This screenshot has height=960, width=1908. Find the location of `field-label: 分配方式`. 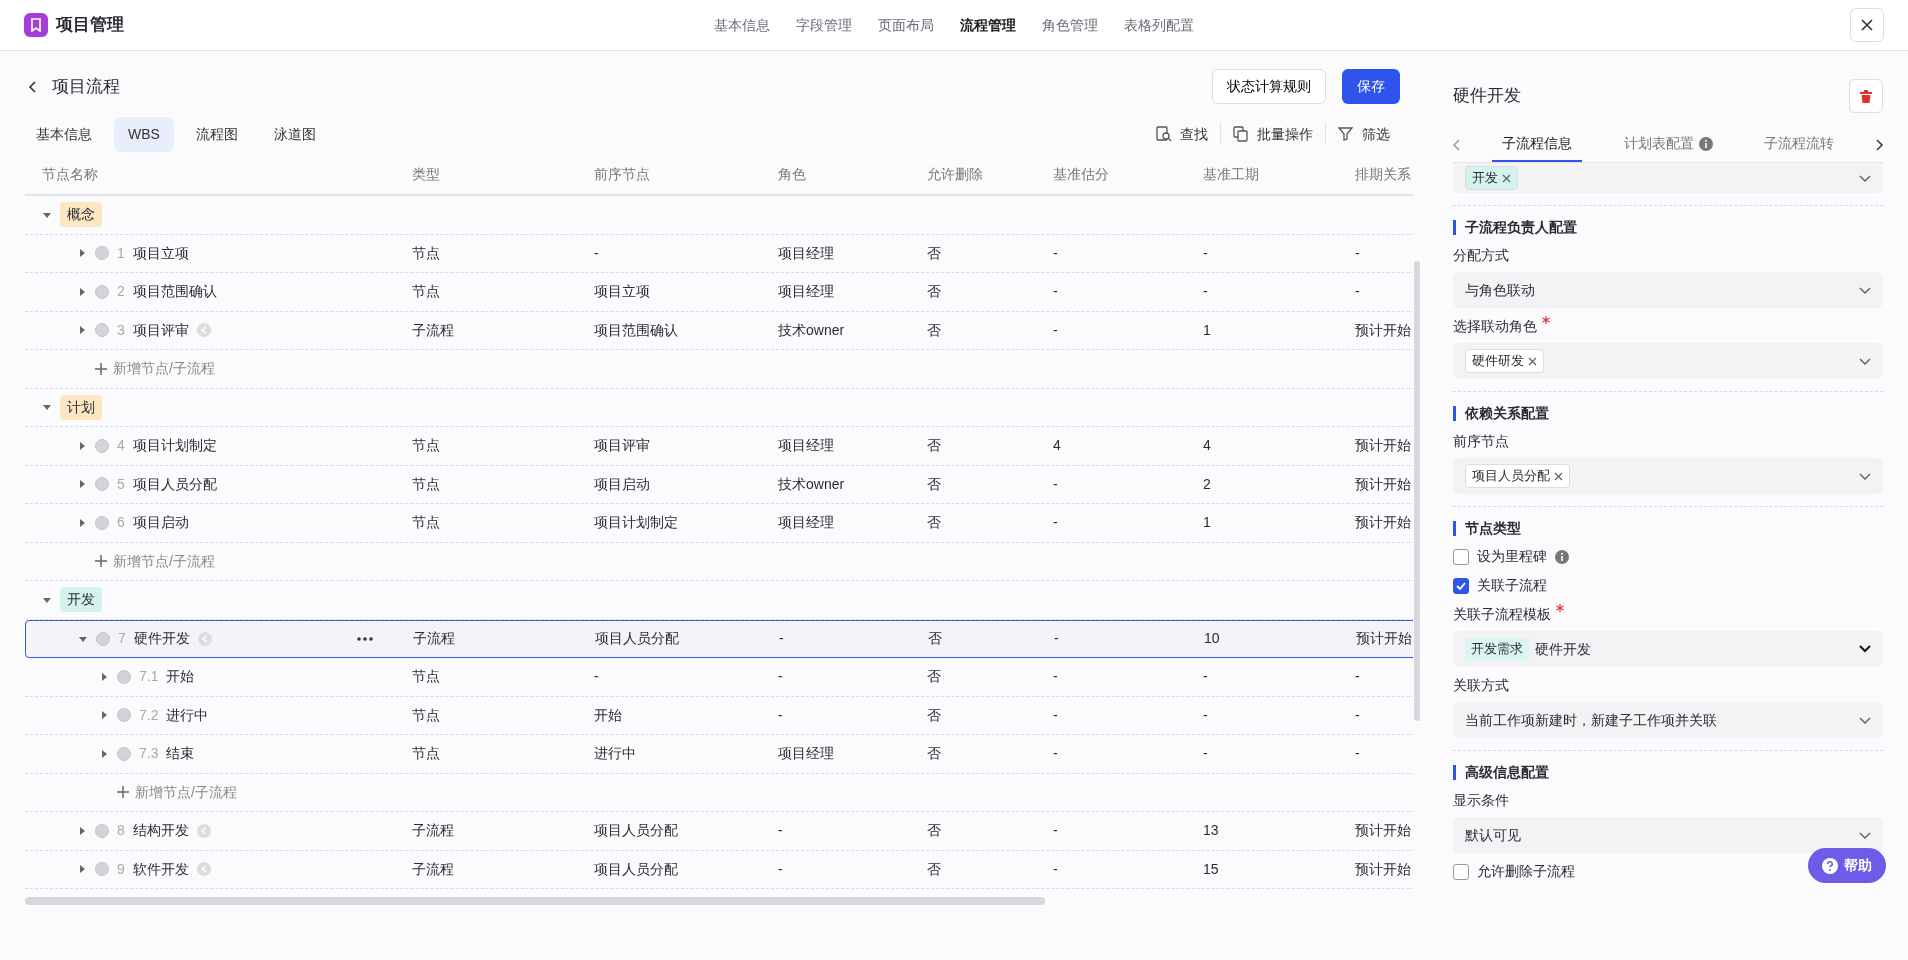

field-label: 分配方式 is located at coordinates (1481, 255).